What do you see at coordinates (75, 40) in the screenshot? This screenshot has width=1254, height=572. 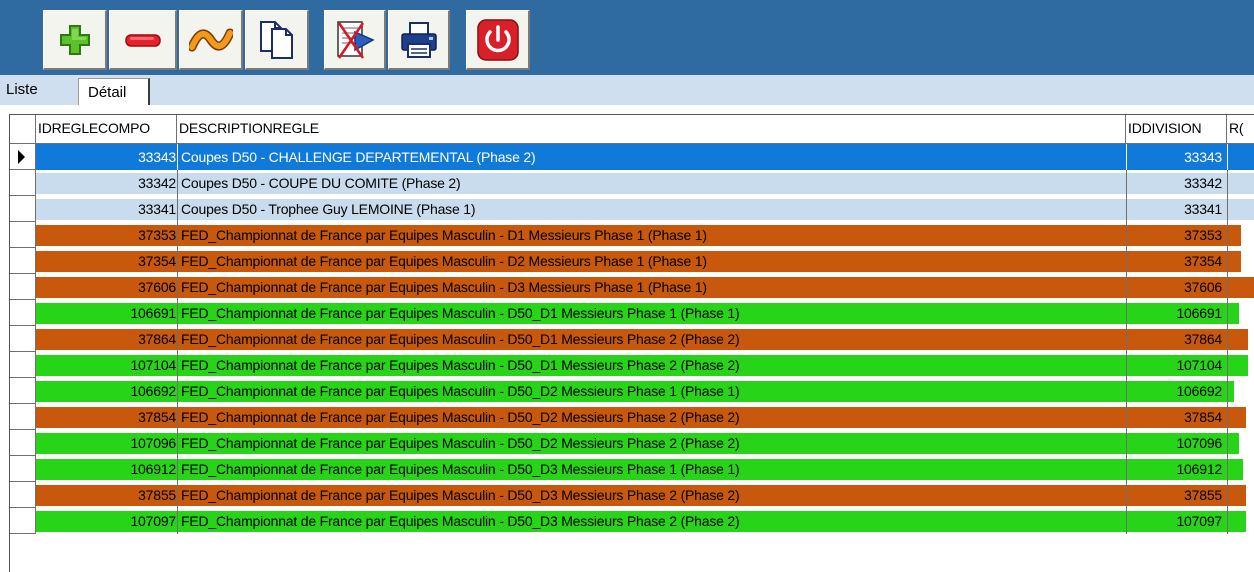 I see `add-button` at bounding box center [75, 40].